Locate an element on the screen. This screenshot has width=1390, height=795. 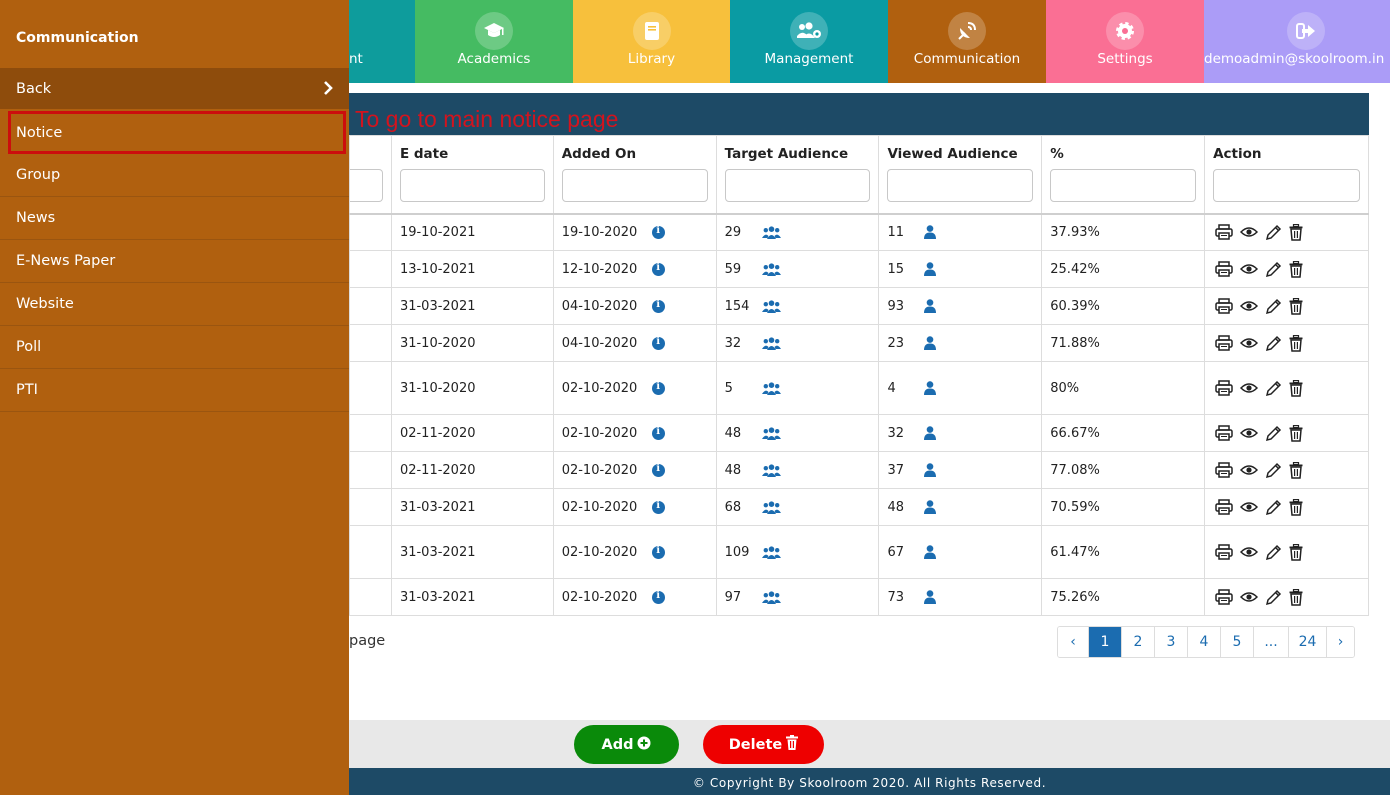
sidebar-item-group: Group is located at coordinates (174, 175).